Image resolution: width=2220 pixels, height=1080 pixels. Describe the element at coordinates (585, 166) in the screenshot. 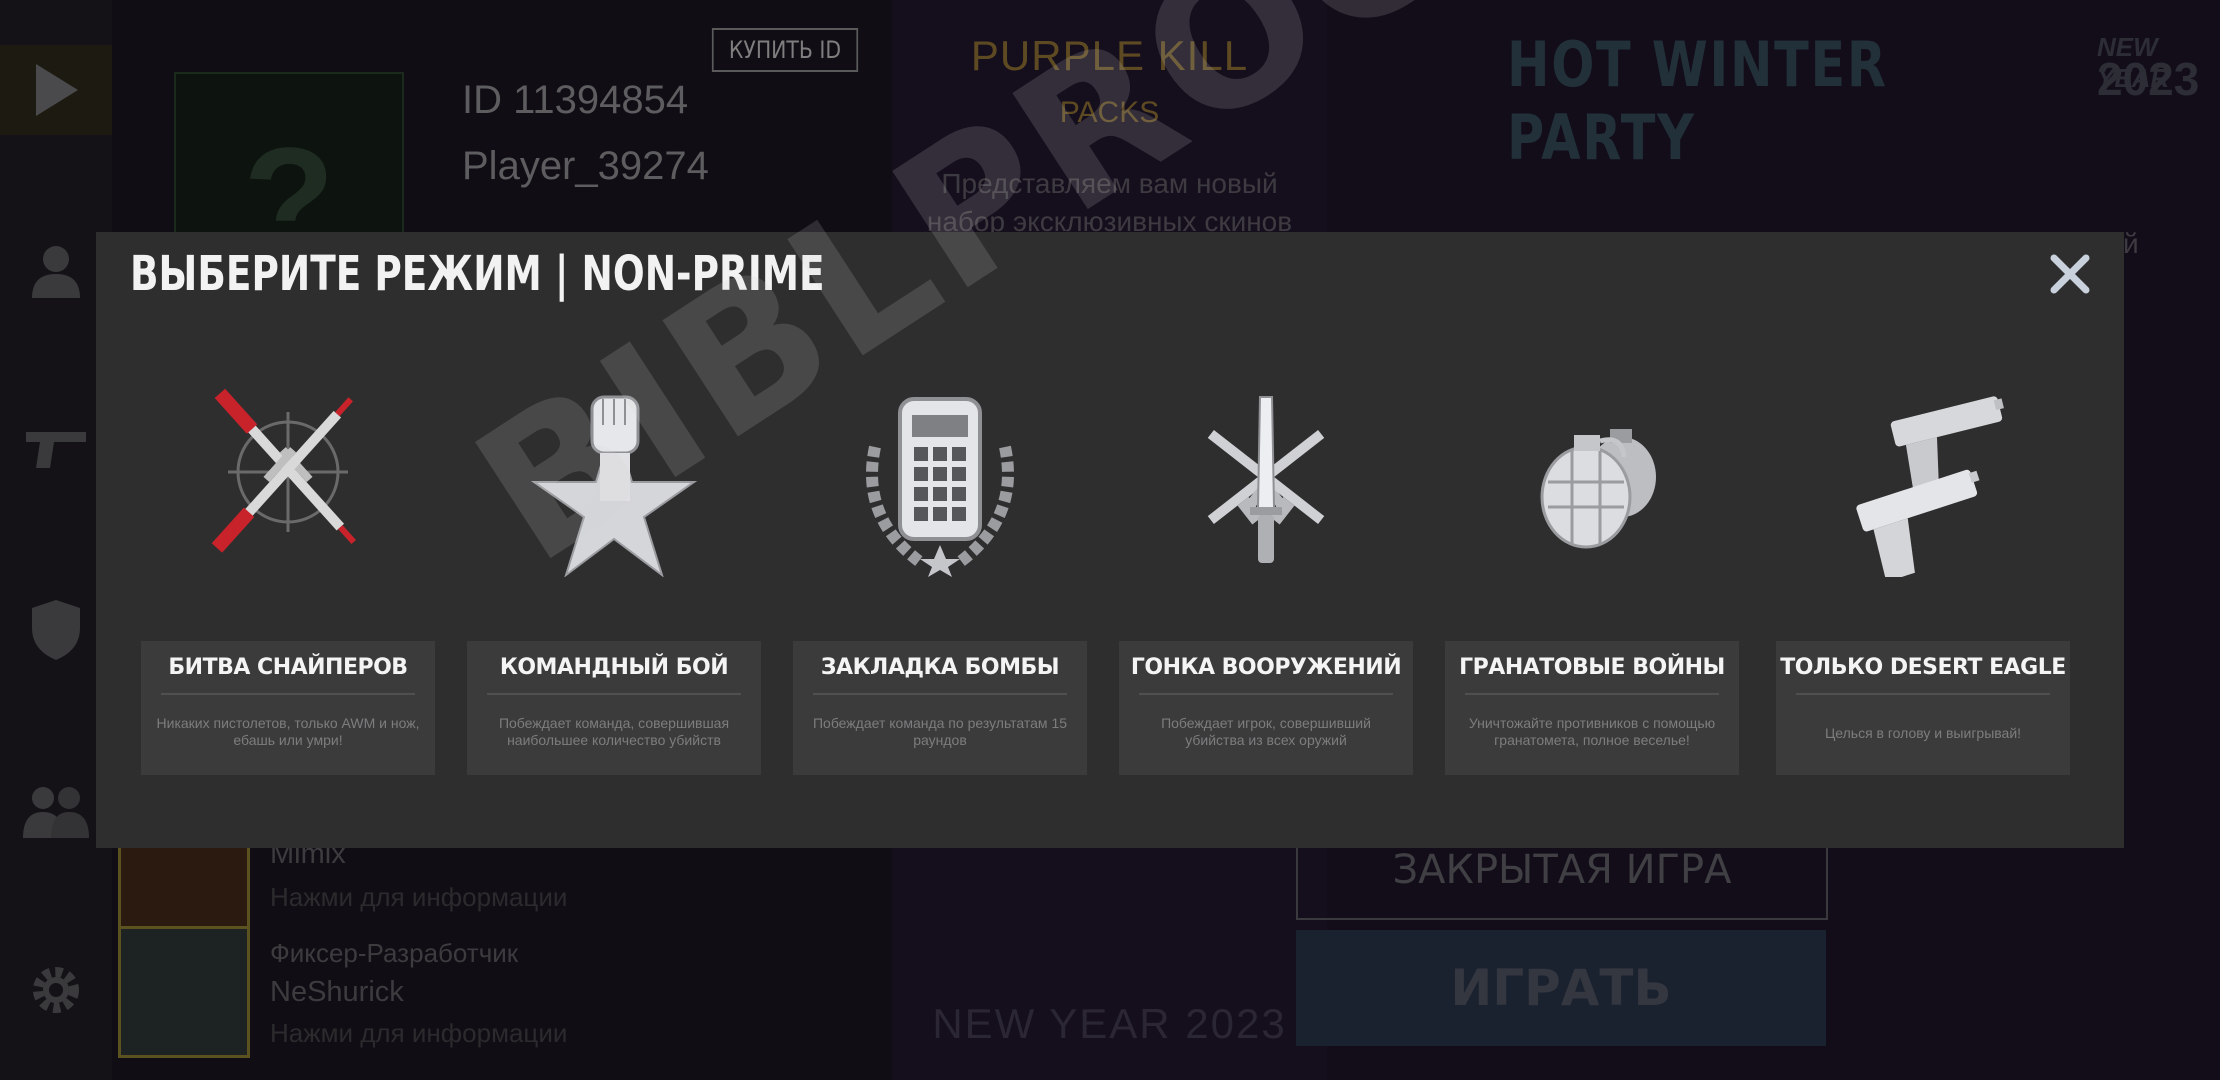

I see `player-name: Player_39274` at that location.